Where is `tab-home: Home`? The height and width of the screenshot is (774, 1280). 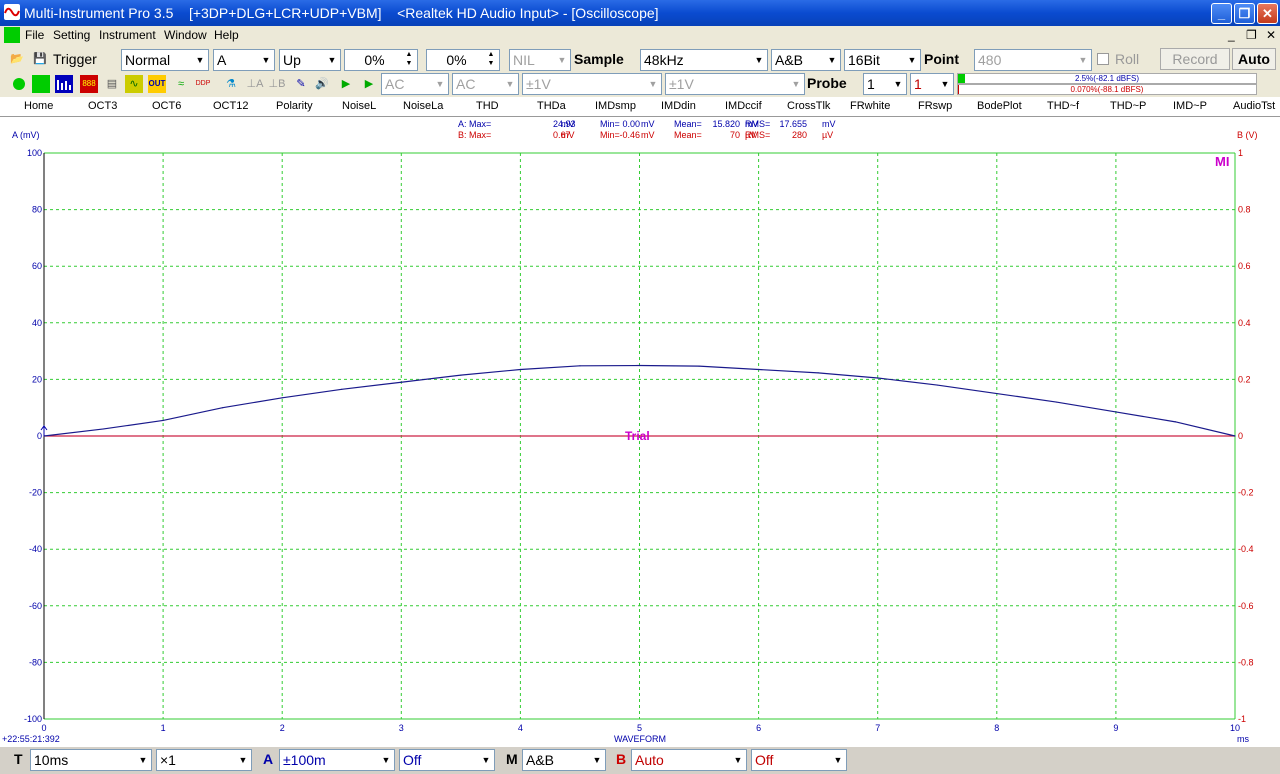 tab-home: Home is located at coordinates (38, 106).